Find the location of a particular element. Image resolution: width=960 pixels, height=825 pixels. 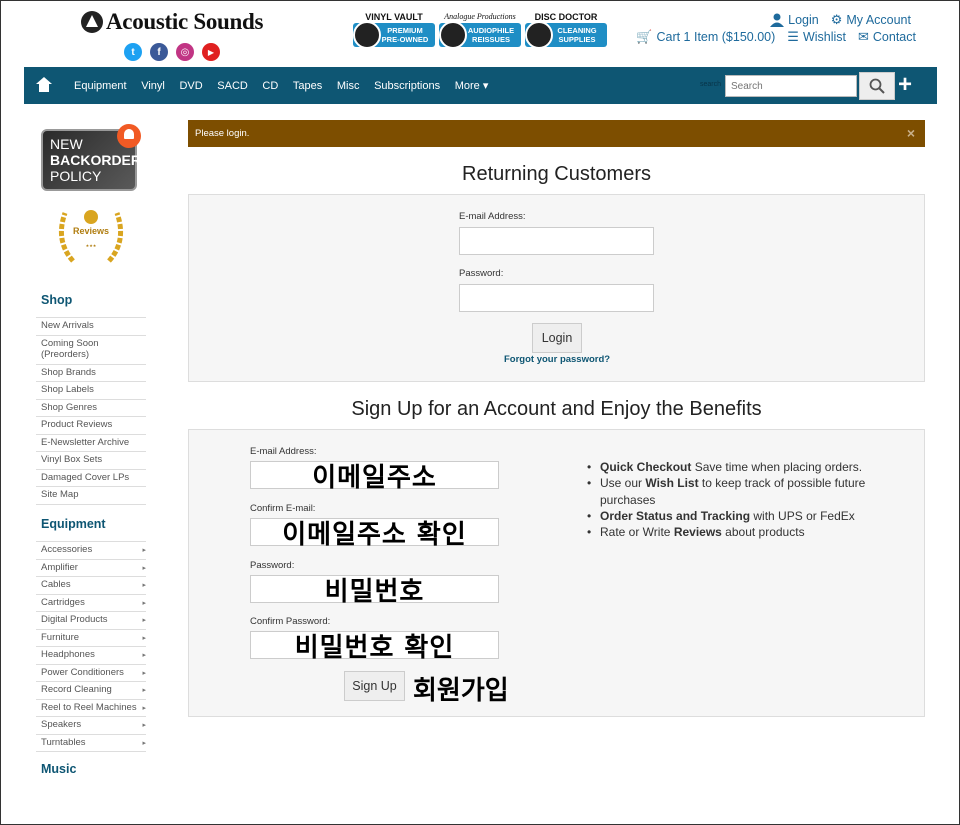

sidebar-item-amplifier: Amplifier is located at coordinates (91, 567).